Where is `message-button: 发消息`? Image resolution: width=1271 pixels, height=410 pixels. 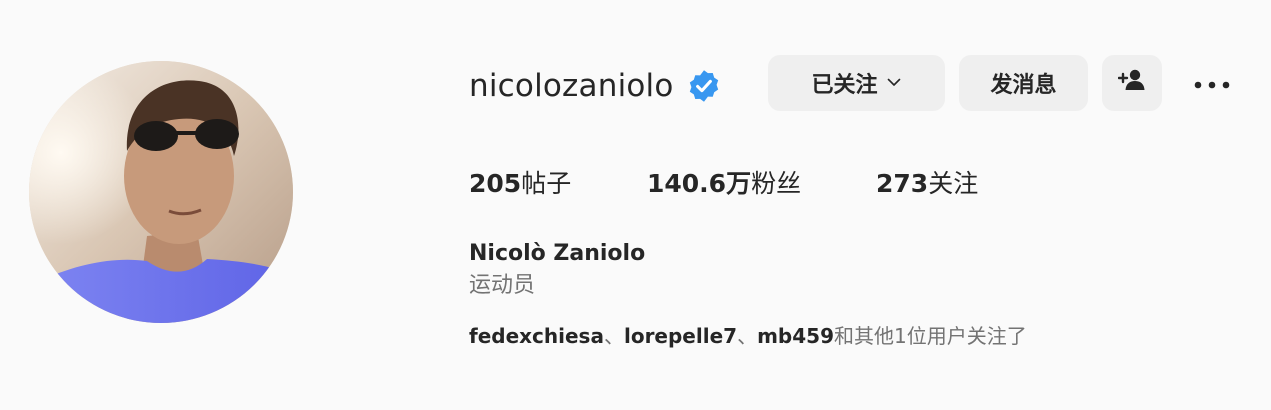
message-button: 发消息 is located at coordinates (1023, 83).